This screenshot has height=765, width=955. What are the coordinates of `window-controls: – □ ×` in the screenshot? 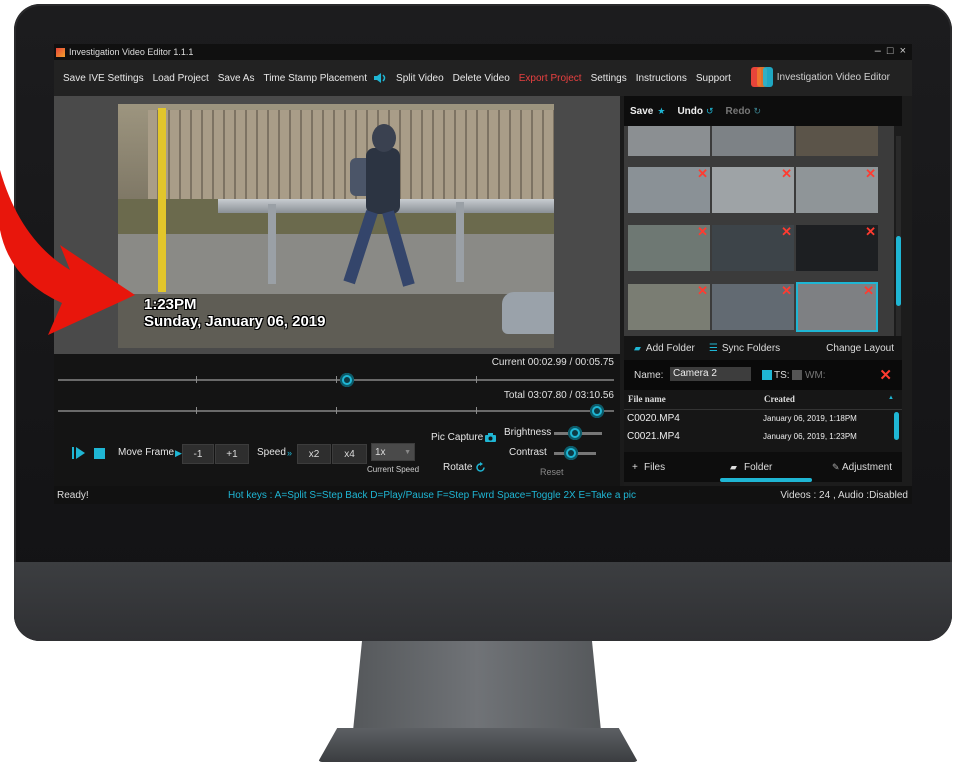 It's located at (890, 51).